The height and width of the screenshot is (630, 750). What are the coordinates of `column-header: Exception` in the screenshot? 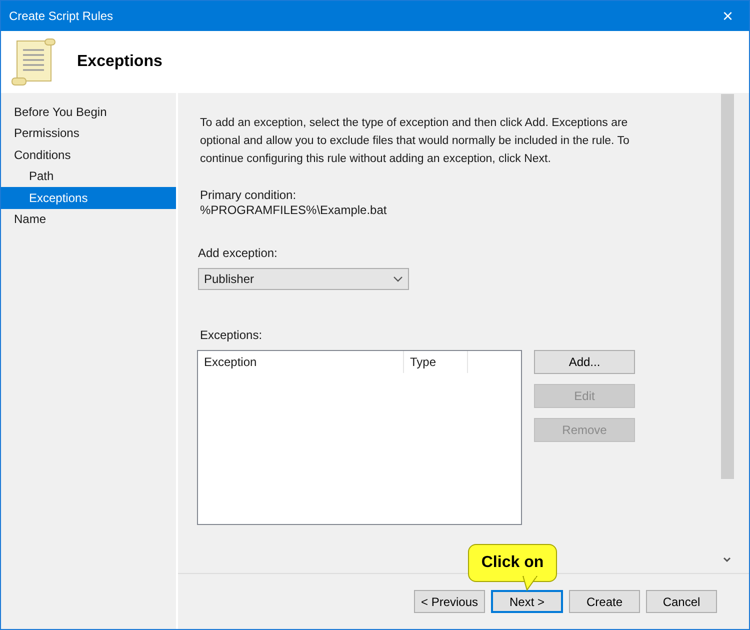 It's located at (301, 362).